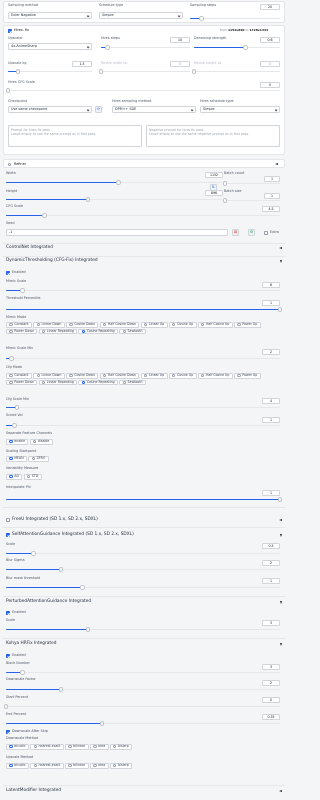 This screenshot has height=800, width=320. Describe the element at coordinates (143, 689) in the screenshot. I see `downscale-factor-slider` at that location.